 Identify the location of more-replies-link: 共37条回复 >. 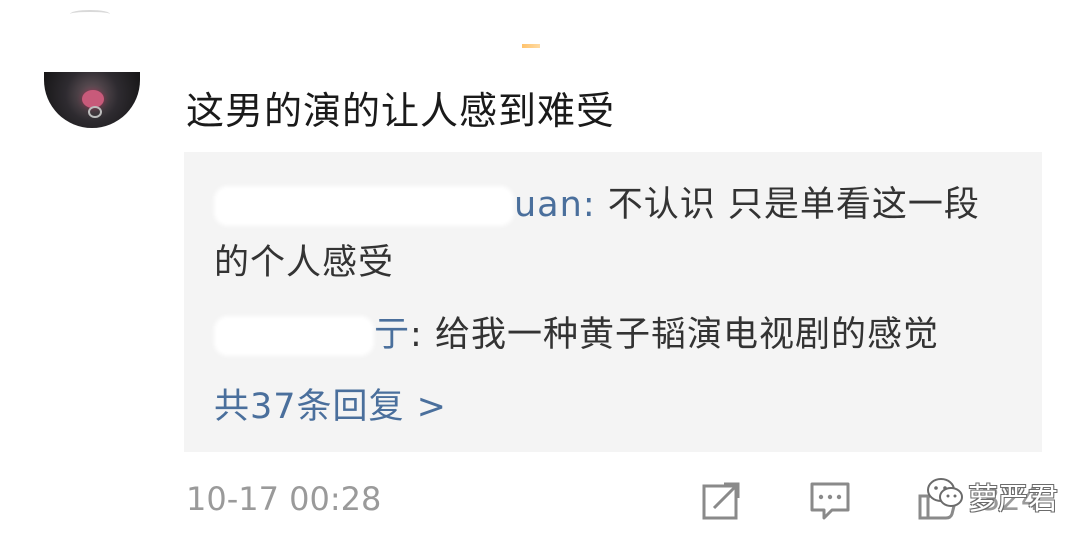
(330, 403).